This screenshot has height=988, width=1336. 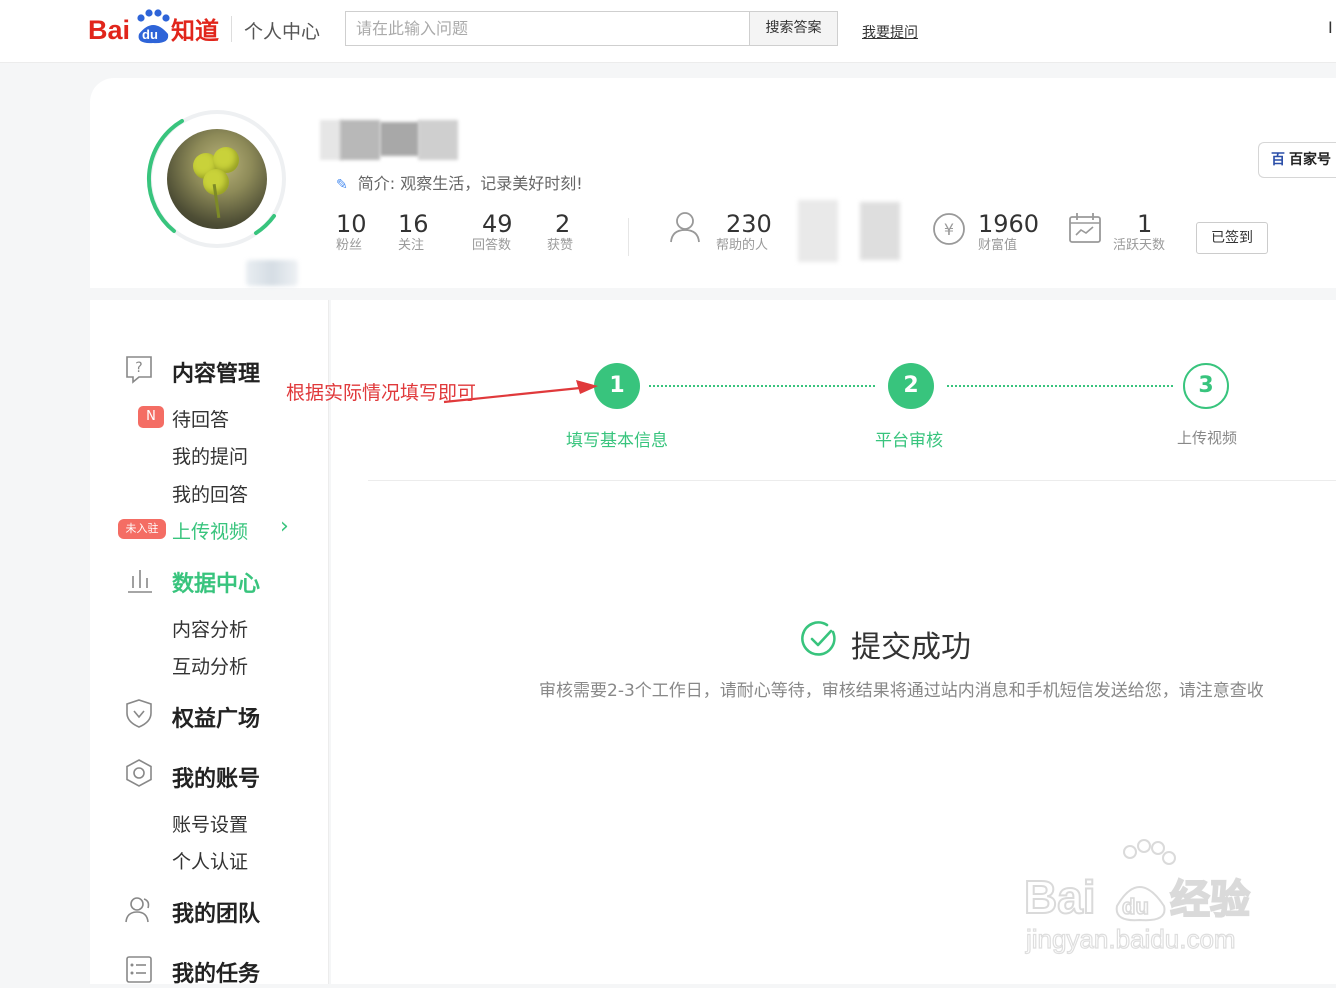 What do you see at coordinates (139, 773) in the screenshot?
I see `hexagon-gear-icon` at bounding box center [139, 773].